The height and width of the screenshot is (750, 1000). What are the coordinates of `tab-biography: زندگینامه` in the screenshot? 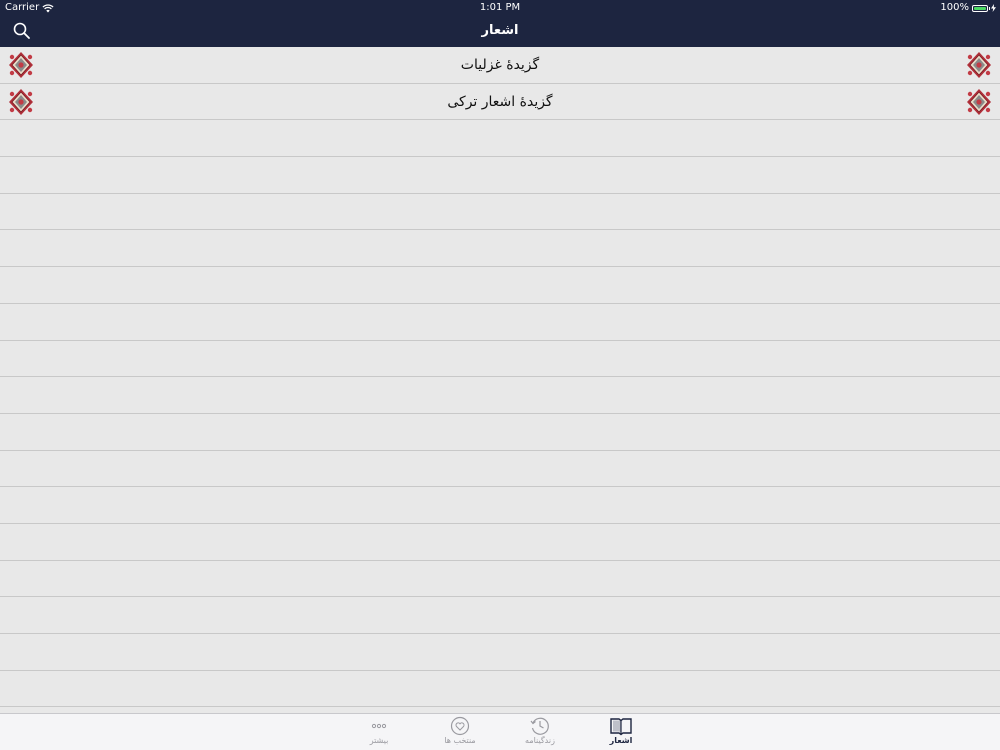 It's located at (540, 732).